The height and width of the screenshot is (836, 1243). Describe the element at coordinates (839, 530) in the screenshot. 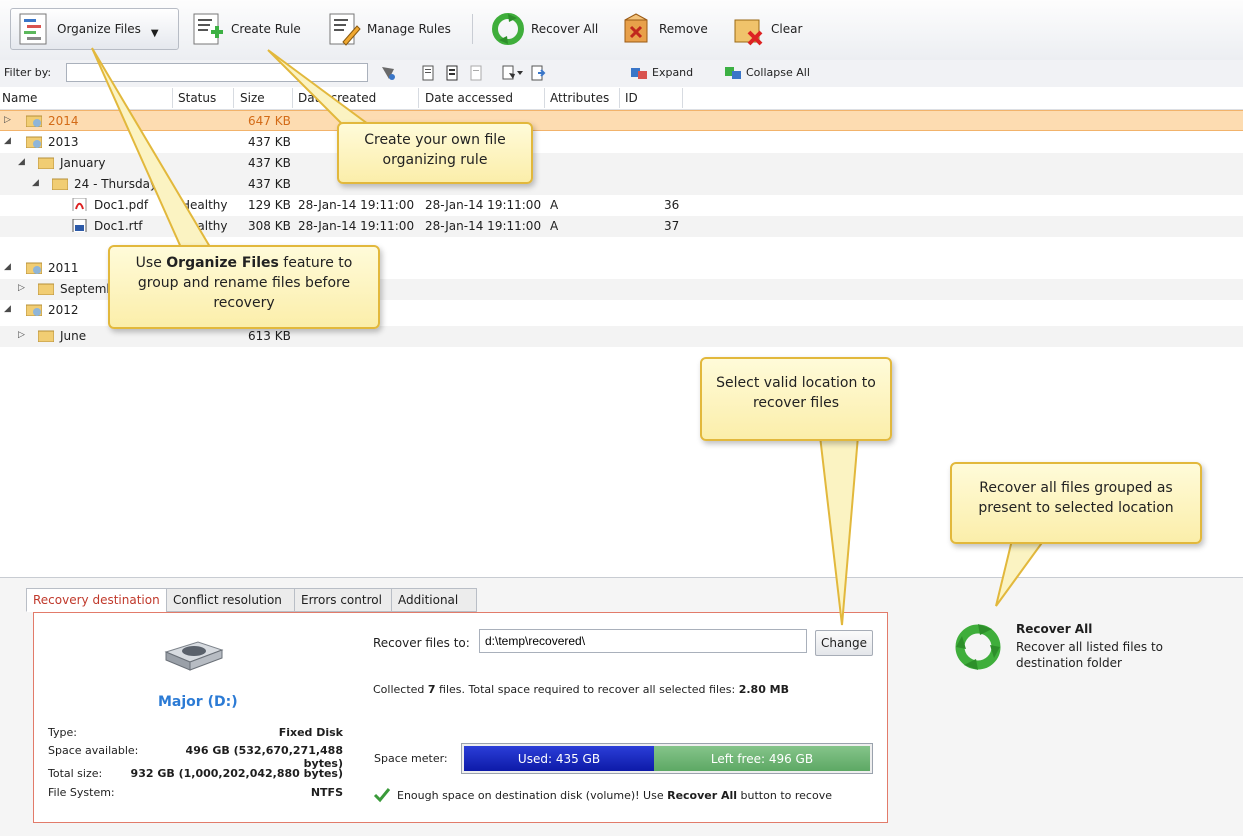

I see `select-location-pointer` at that location.